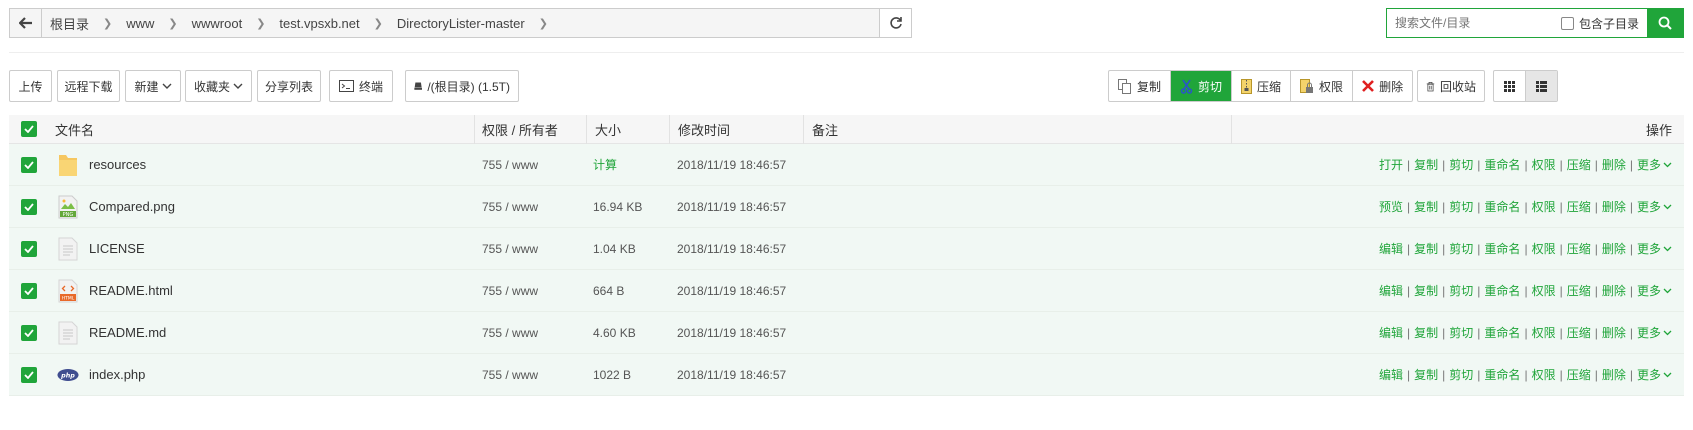 This screenshot has width=1693, height=430. Describe the element at coordinates (117, 248) in the screenshot. I see `file-name: LICENSE` at that location.